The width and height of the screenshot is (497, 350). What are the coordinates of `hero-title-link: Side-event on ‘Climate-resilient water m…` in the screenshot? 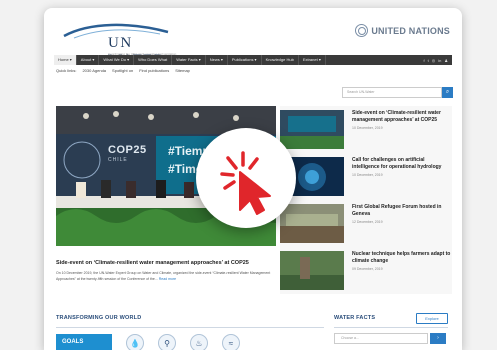 It's located at (166, 263).